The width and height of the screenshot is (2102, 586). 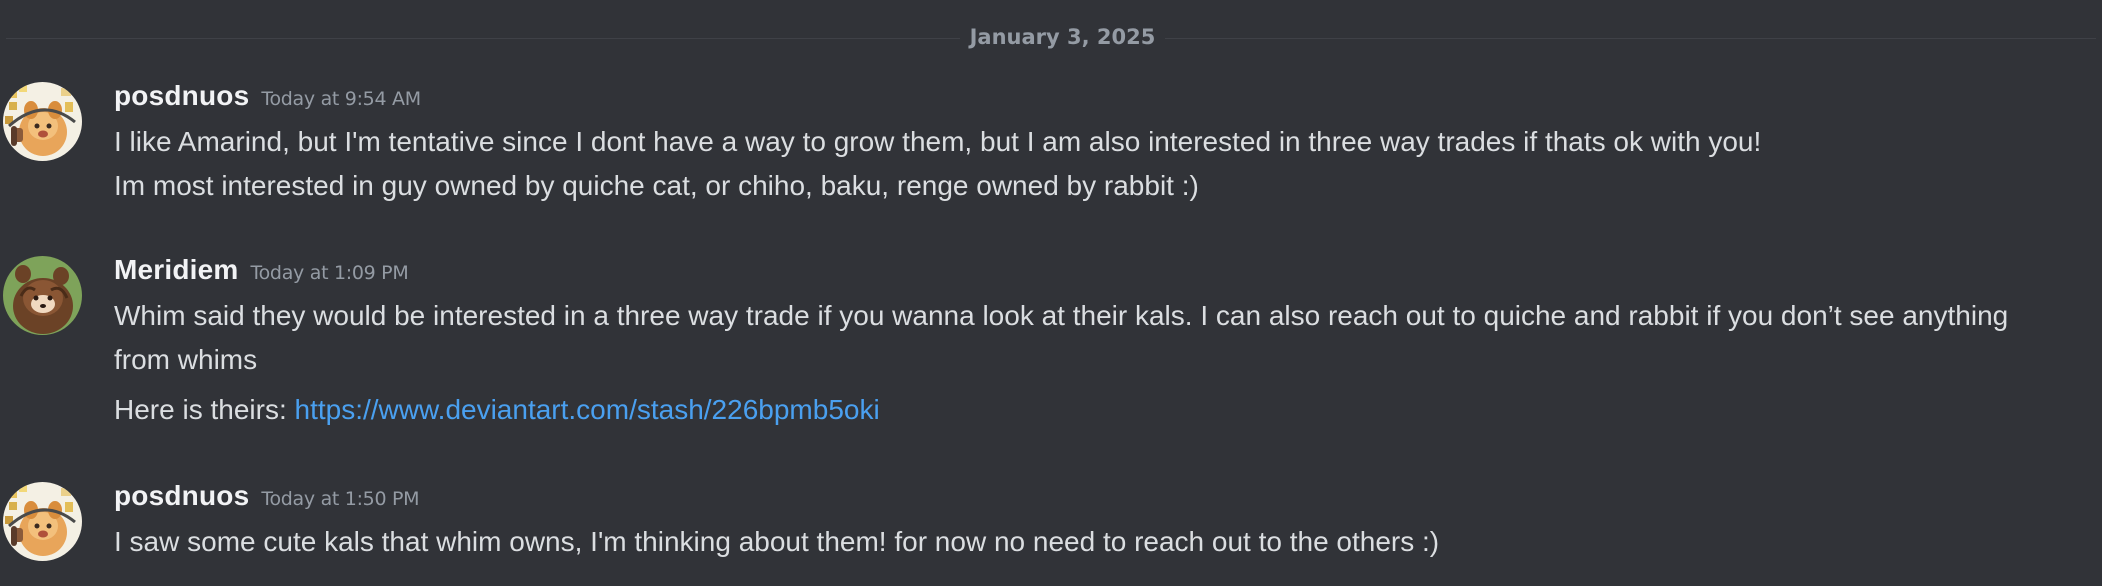 What do you see at coordinates (1098, 500) in the screenshot?
I see `message-header: posdnuos Today at 1:50 PM` at bounding box center [1098, 500].